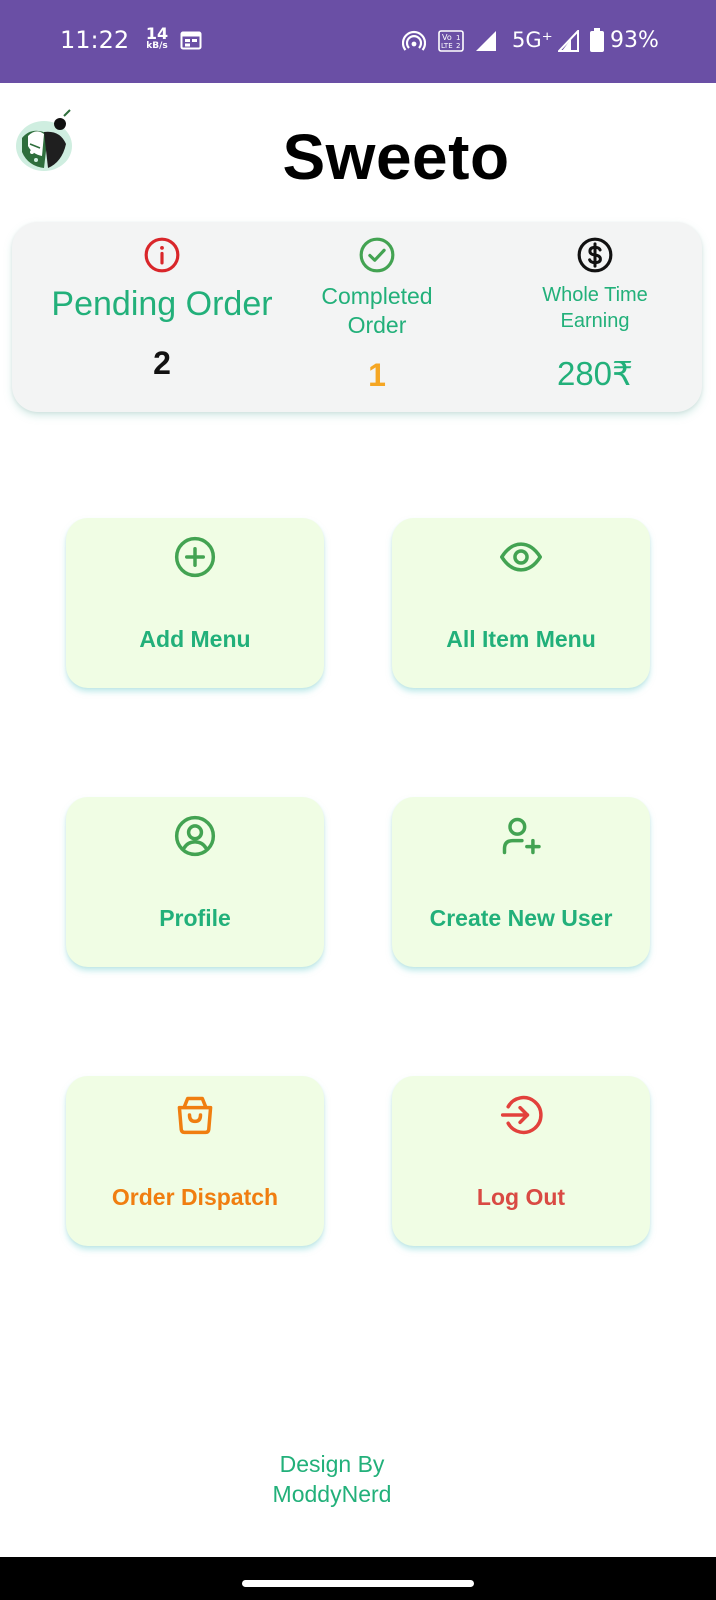 The image size is (716, 1600). I want to click on volte-icon: Vo LTE 1 2, so click(451, 41).